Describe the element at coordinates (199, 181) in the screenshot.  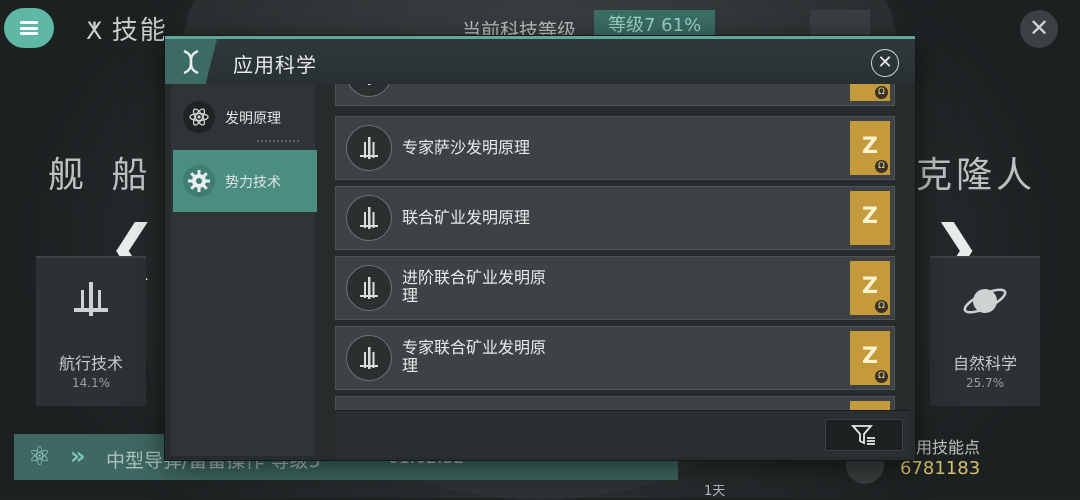
I see `gear-icon` at that location.